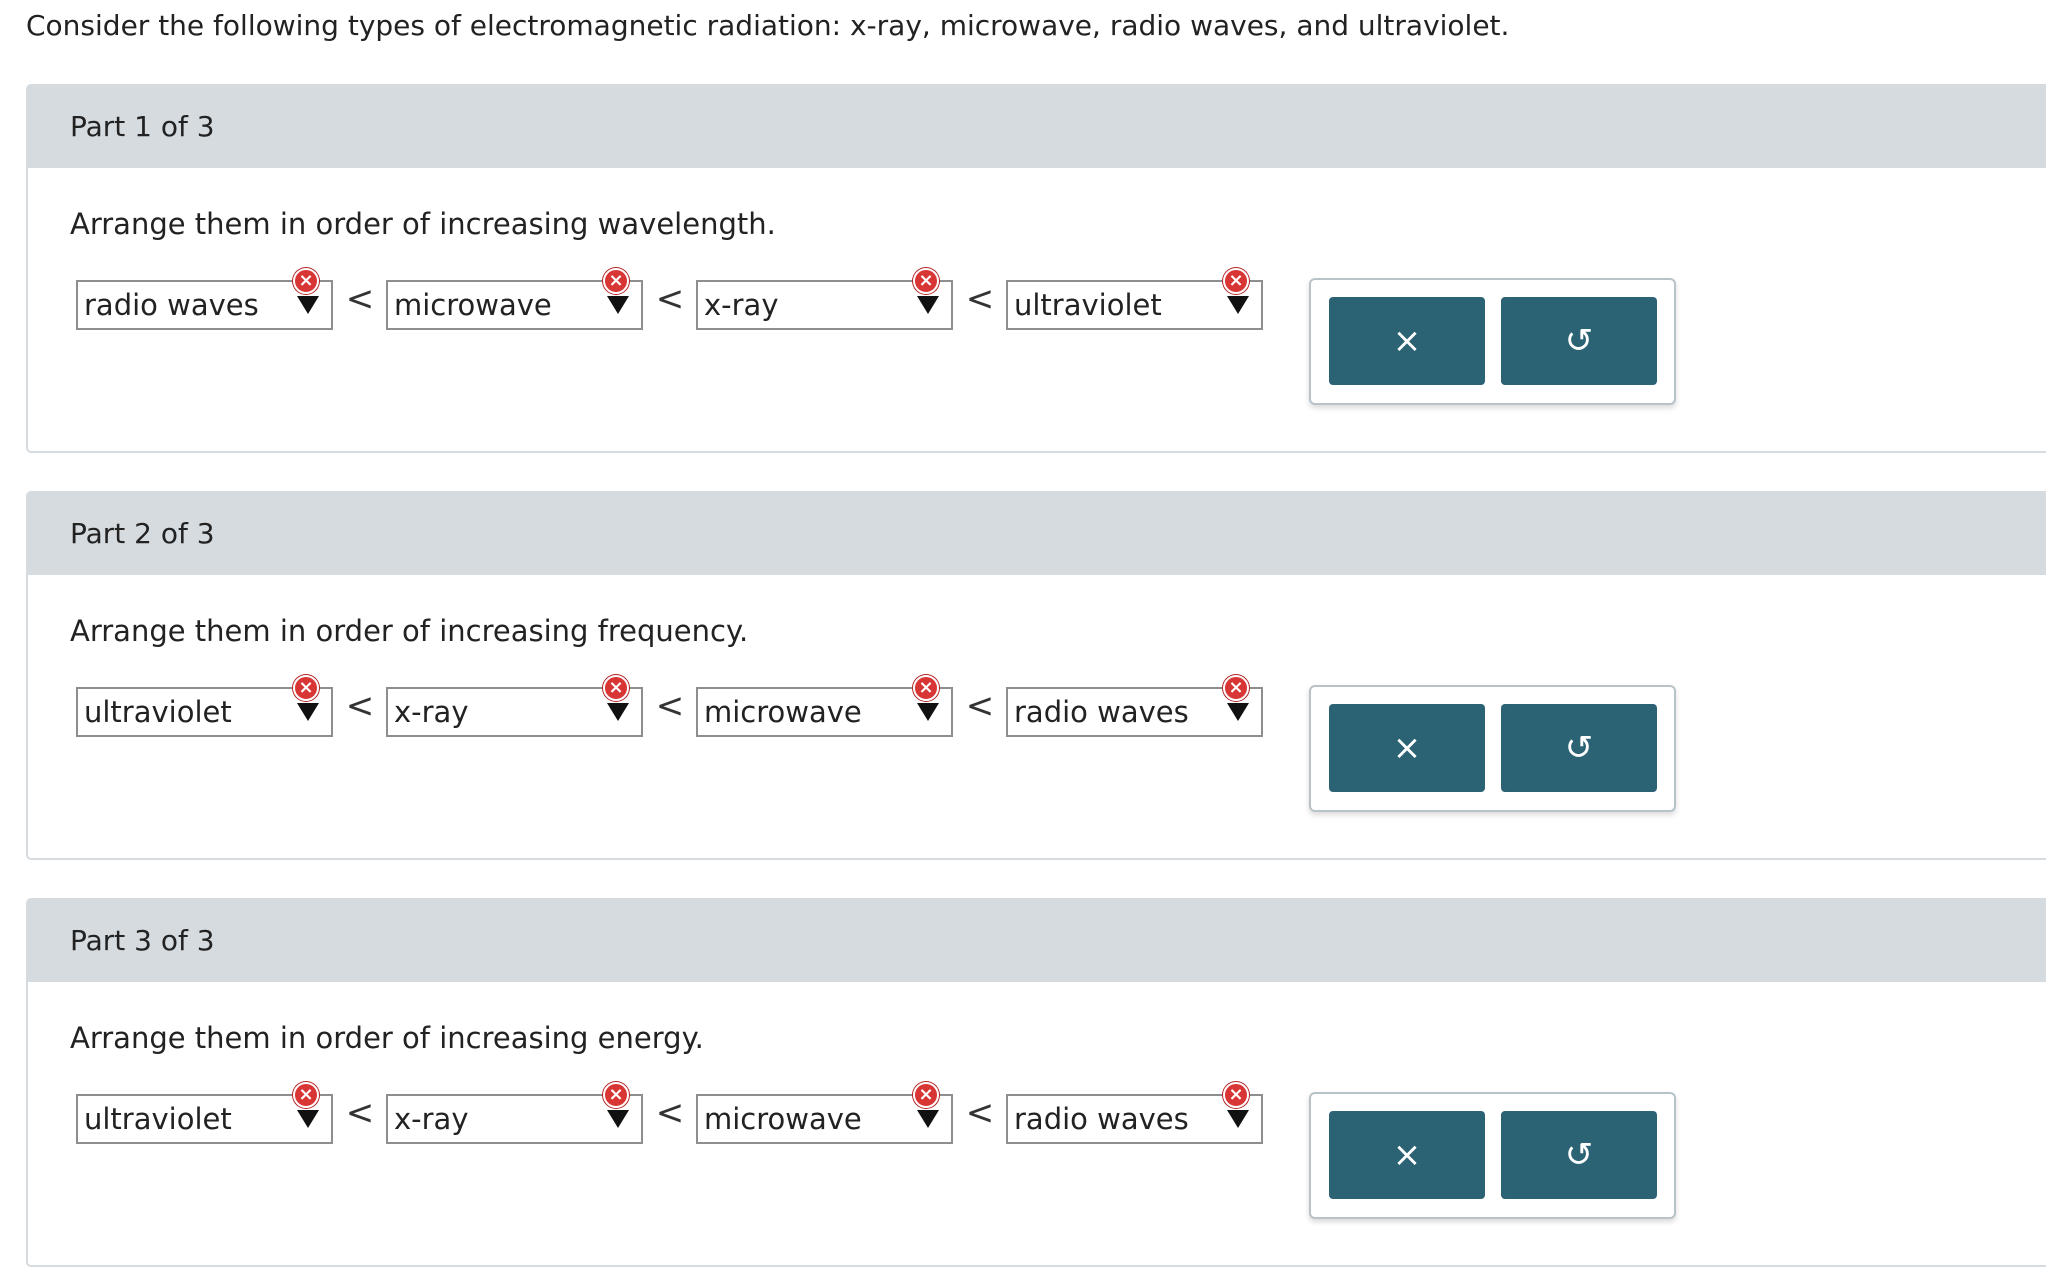  What do you see at coordinates (824, 299) in the screenshot?
I see `part-1-select-3: x-ray ×` at bounding box center [824, 299].